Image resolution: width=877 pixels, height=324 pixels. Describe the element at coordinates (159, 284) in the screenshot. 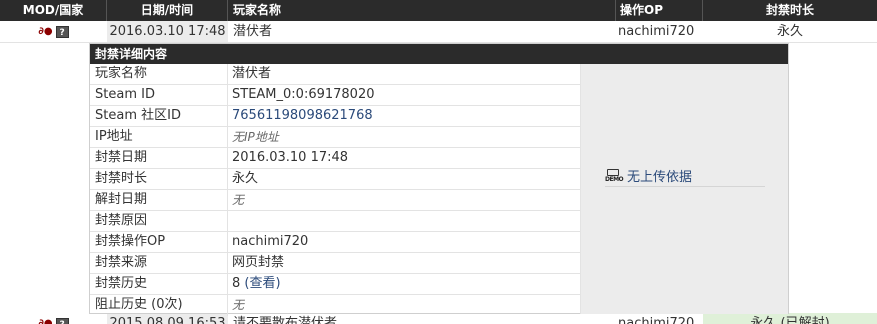

I see `detail-key: 封禁历史` at that location.